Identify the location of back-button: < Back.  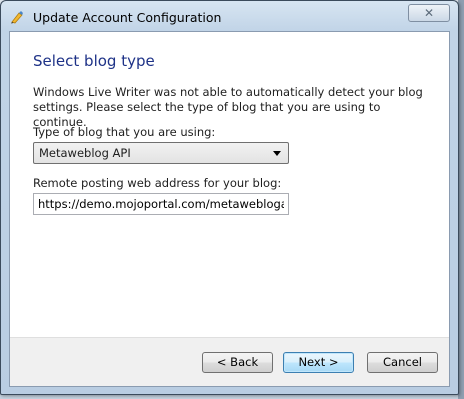
(237, 362).